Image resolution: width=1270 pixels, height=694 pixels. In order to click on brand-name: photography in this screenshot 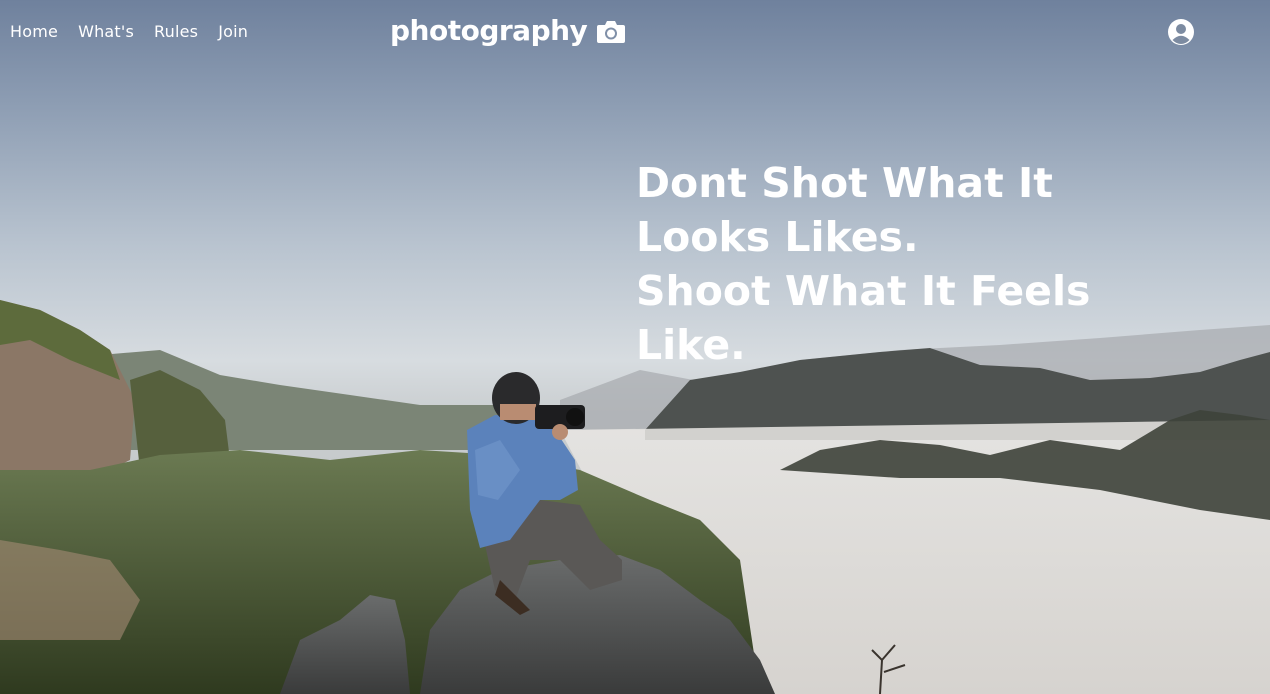, I will do `click(489, 30)`.